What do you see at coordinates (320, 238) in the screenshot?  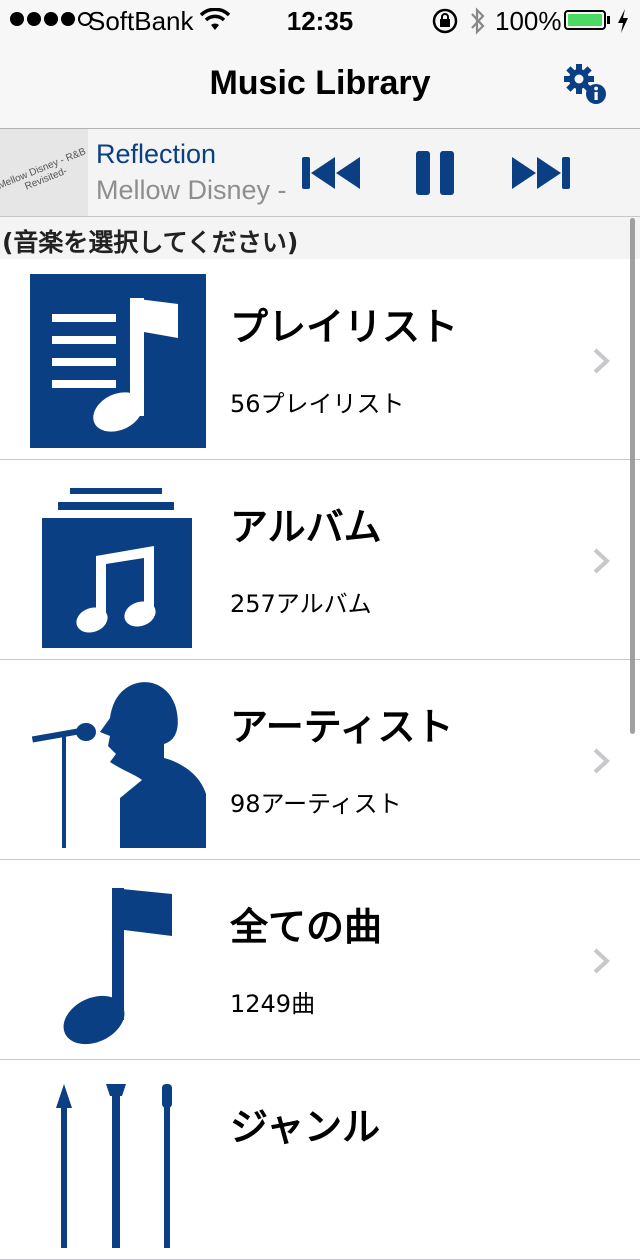 I see `section-header: (音楽を選択してください)` at bounding box center [320, 238].